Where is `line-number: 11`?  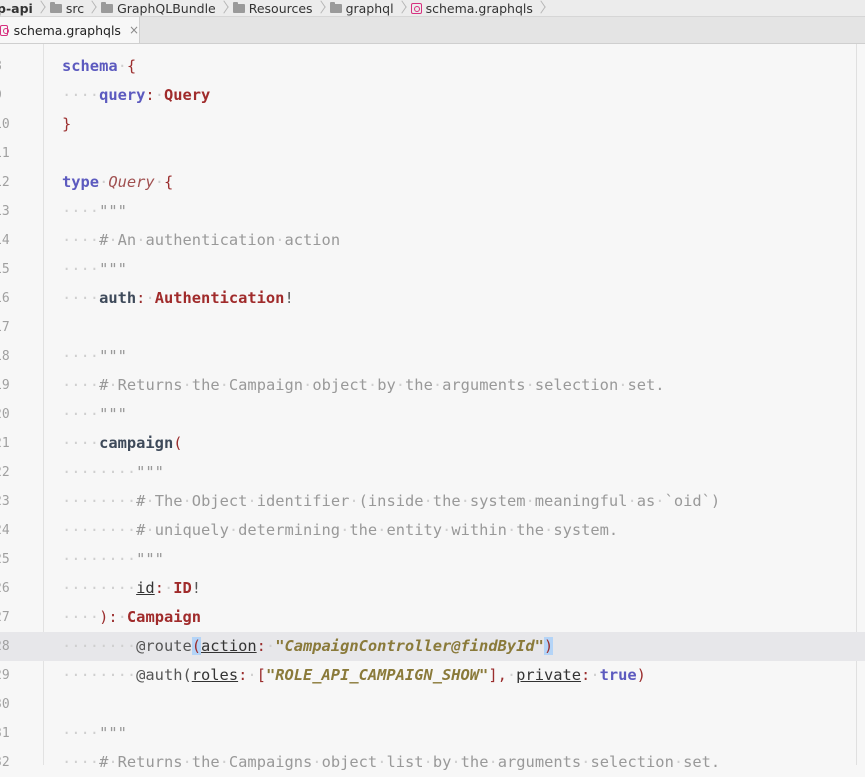
line-number: 11 is located at coordinates (5, 153).